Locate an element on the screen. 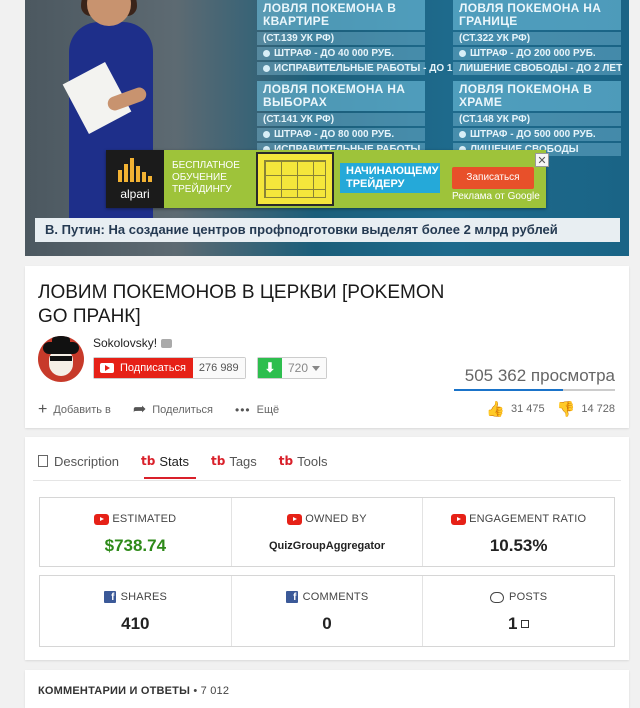 The height and width of the screenshot is (708, 640). posts-value: 1 is located at coordinates (518, 624).